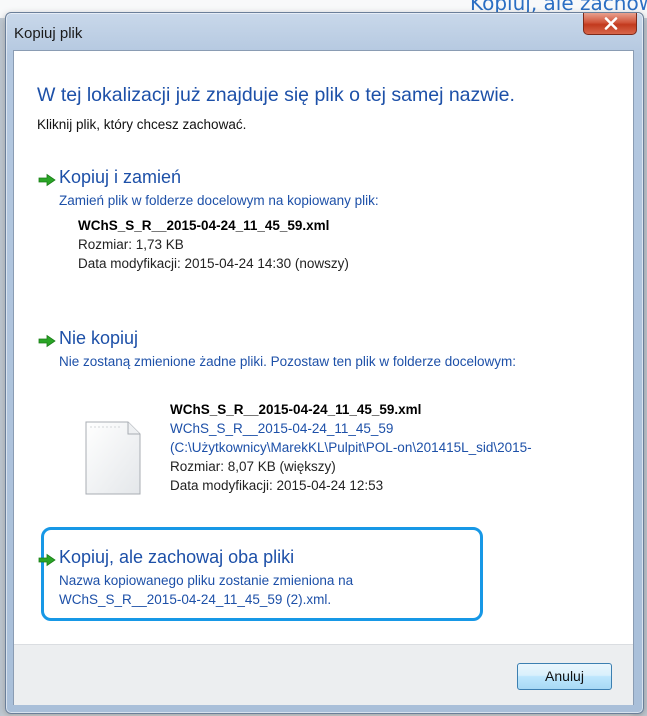 This screenshot has width=647, height=716. Describe the element at coordinates (99, 338) in the screenshot. I see `option-title: Nie kopiuj` at that location.